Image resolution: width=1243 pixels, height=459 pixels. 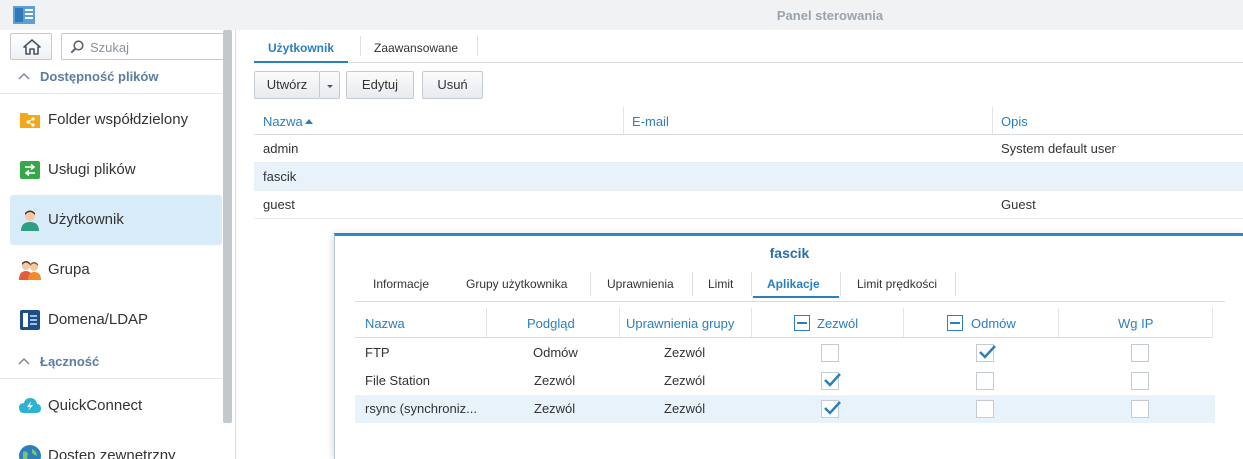 I want to click on edit-button: Edytuj, so click(x=380, y=85).